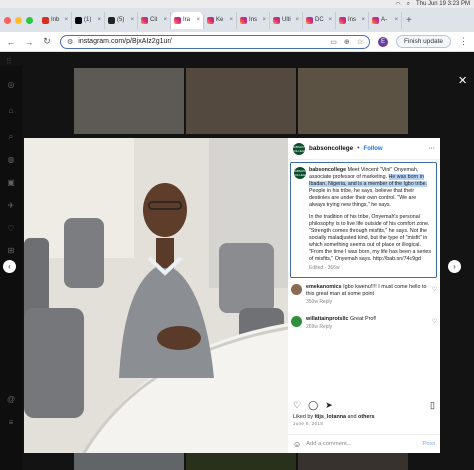 The width and height of the screenshot is (474, 470). I want to click on browser-tab: Ke ×, so click(220, 20).